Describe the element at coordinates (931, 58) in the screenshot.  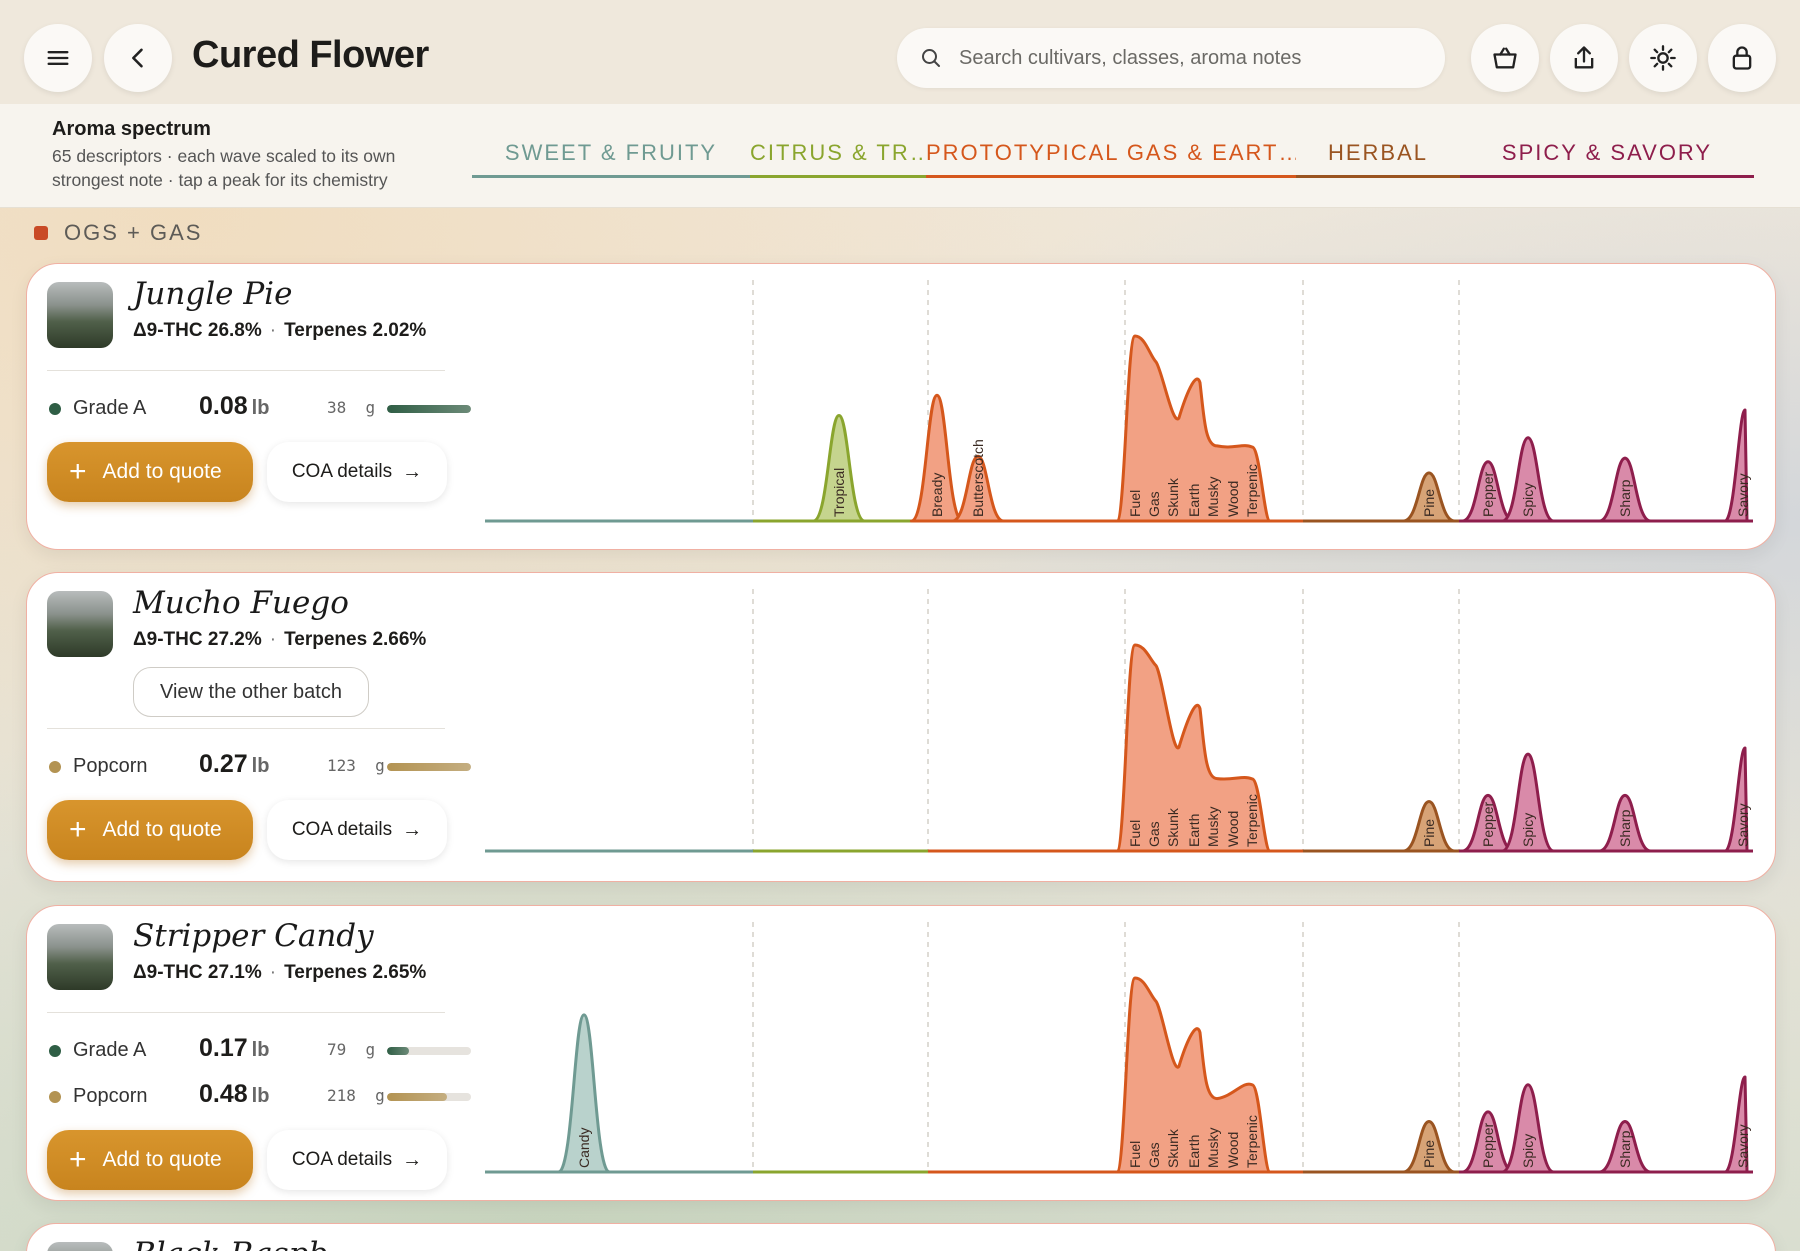
I see `search-icon` at that location.